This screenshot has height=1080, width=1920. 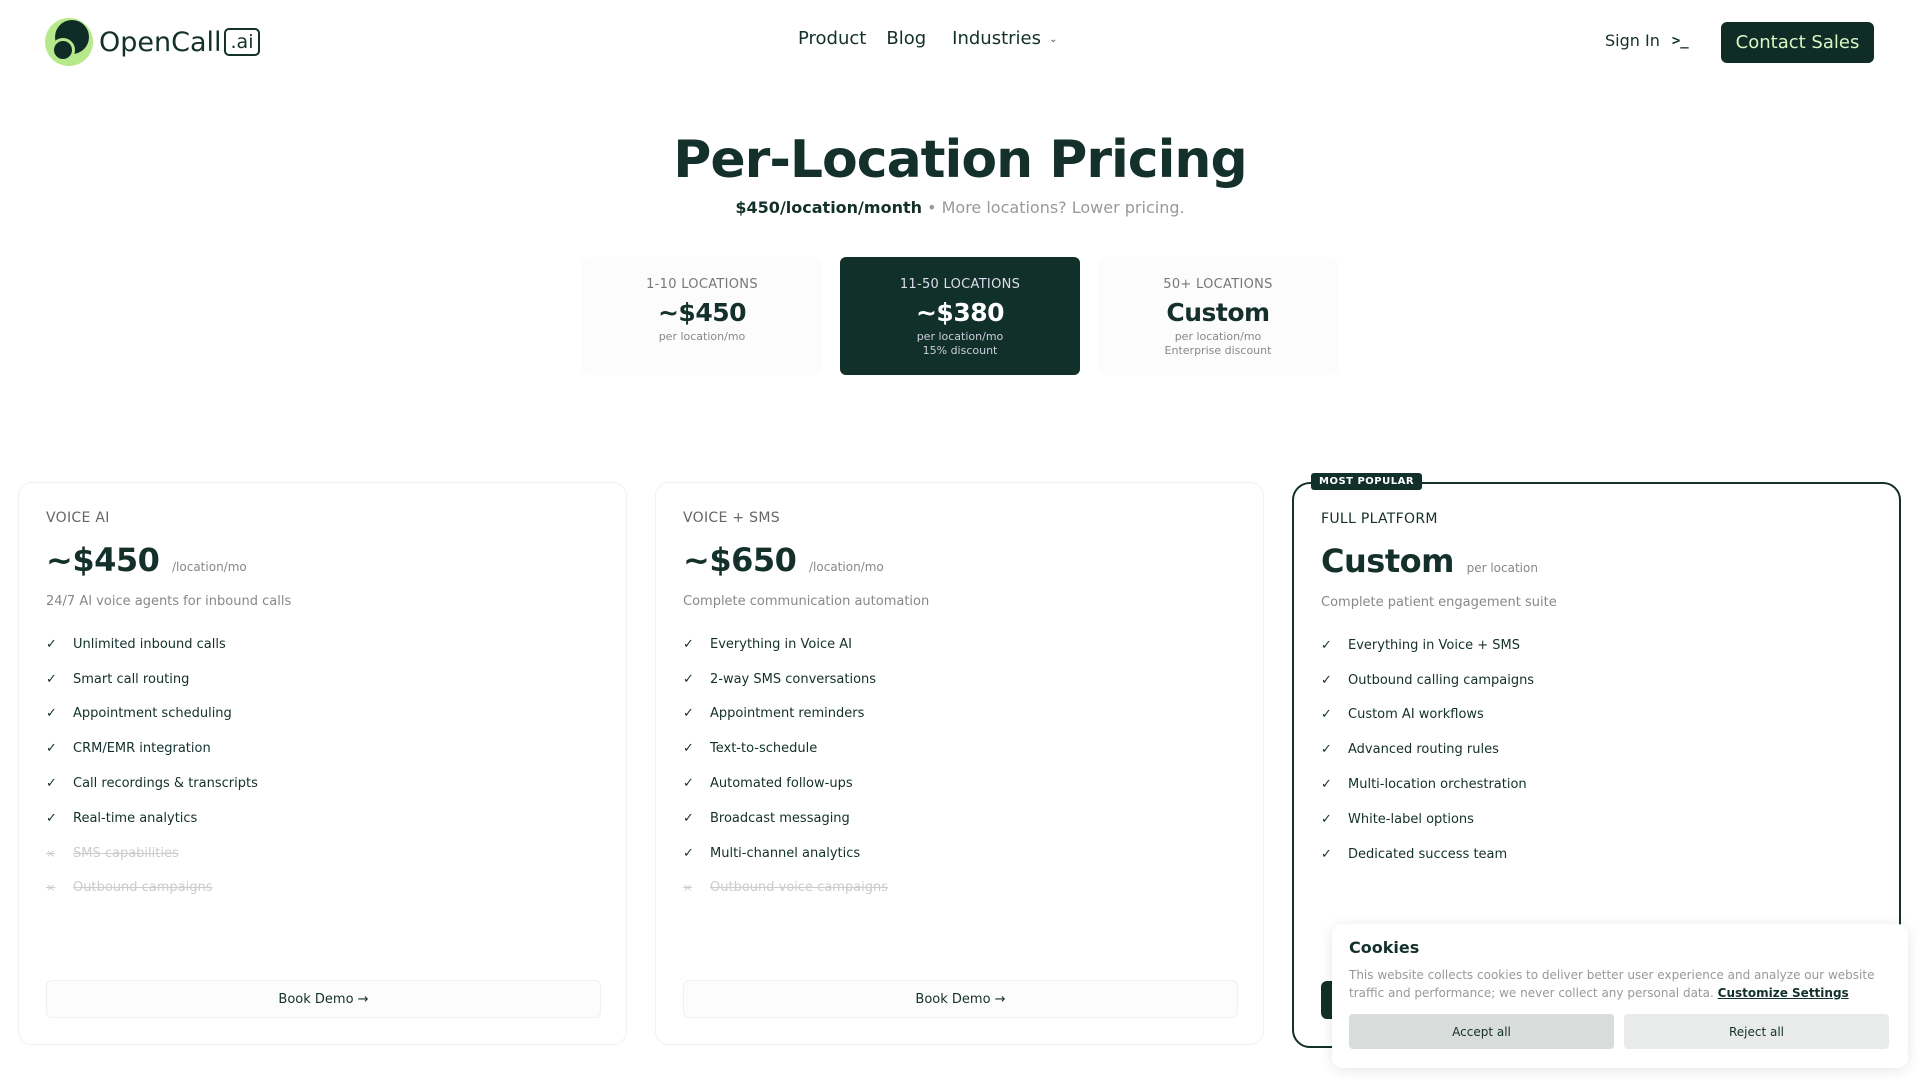 What do you see at coordinates (702, 316) in the screenshot?
I see `tier-1-10: 1-10 LOCATIONS ~$450 per location/mo` at bounding box center [702, 316].